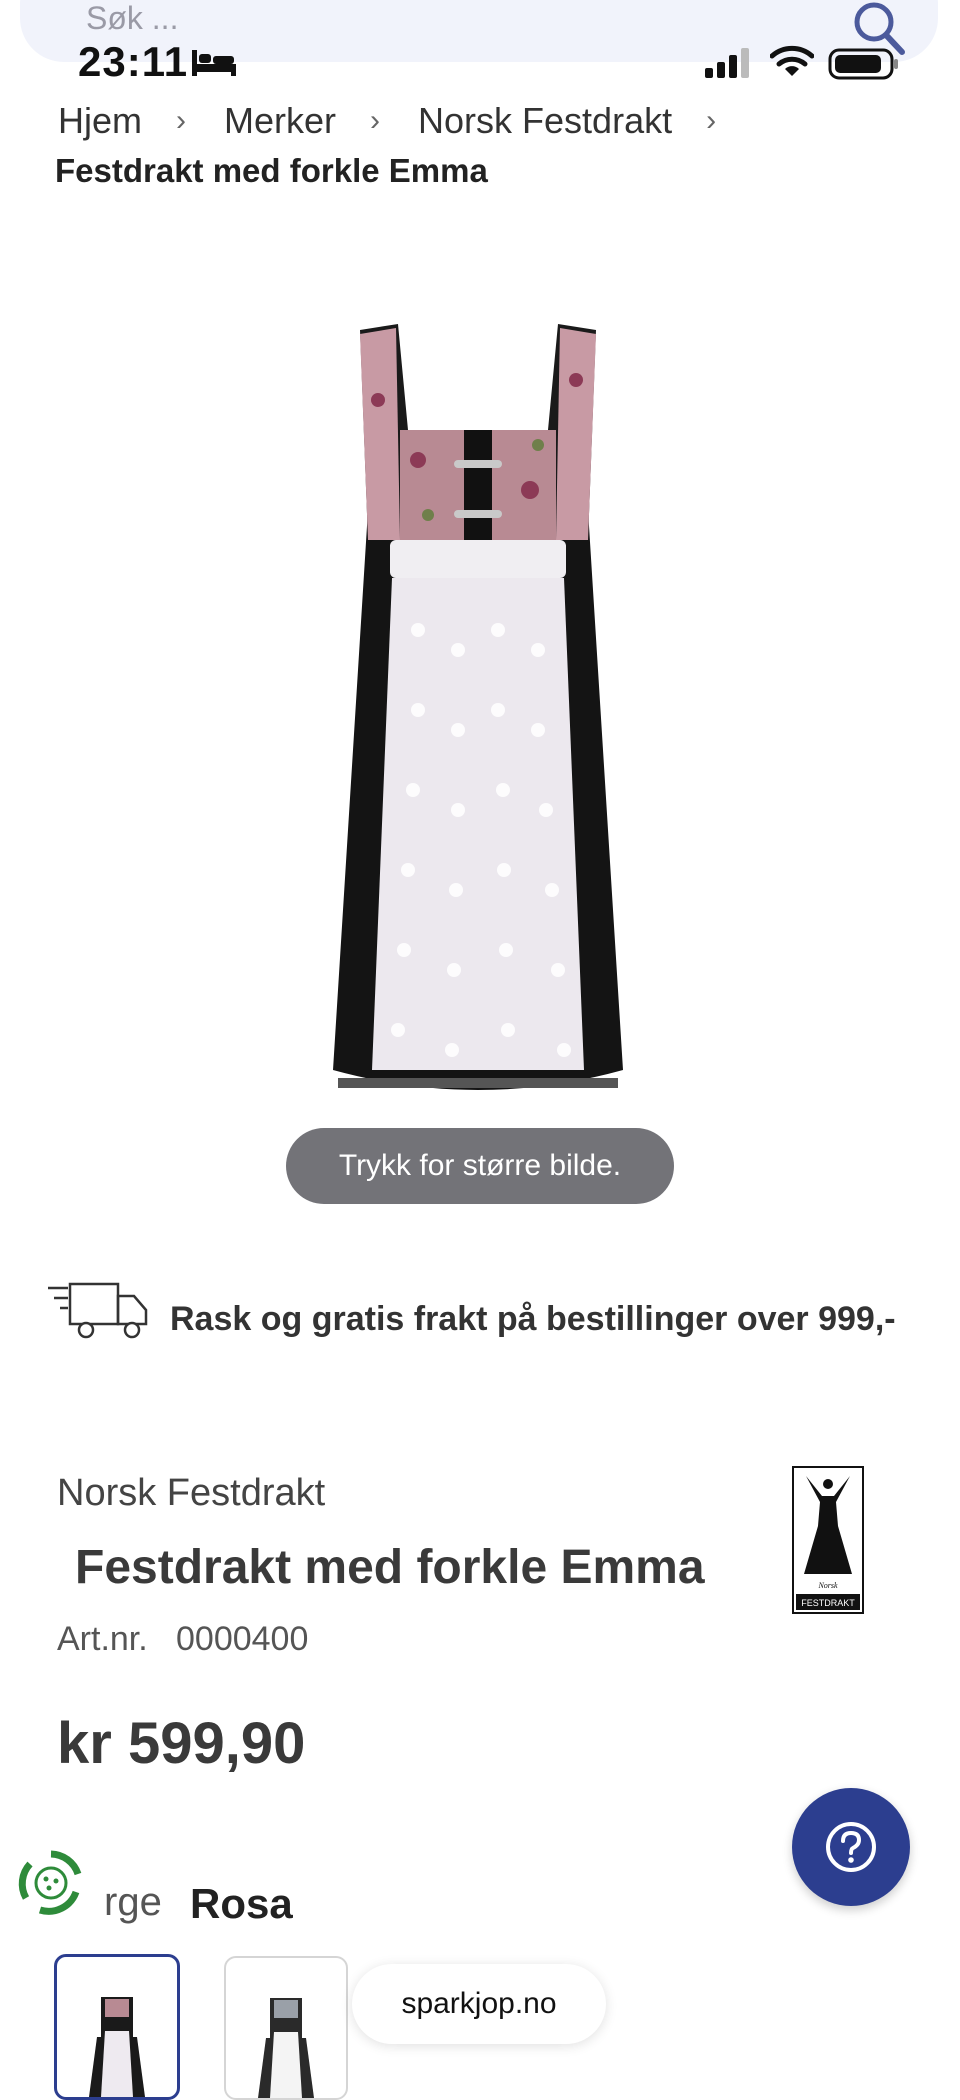 The image size is (960, 2100). I want to click on help-button, so click(851, 1847).